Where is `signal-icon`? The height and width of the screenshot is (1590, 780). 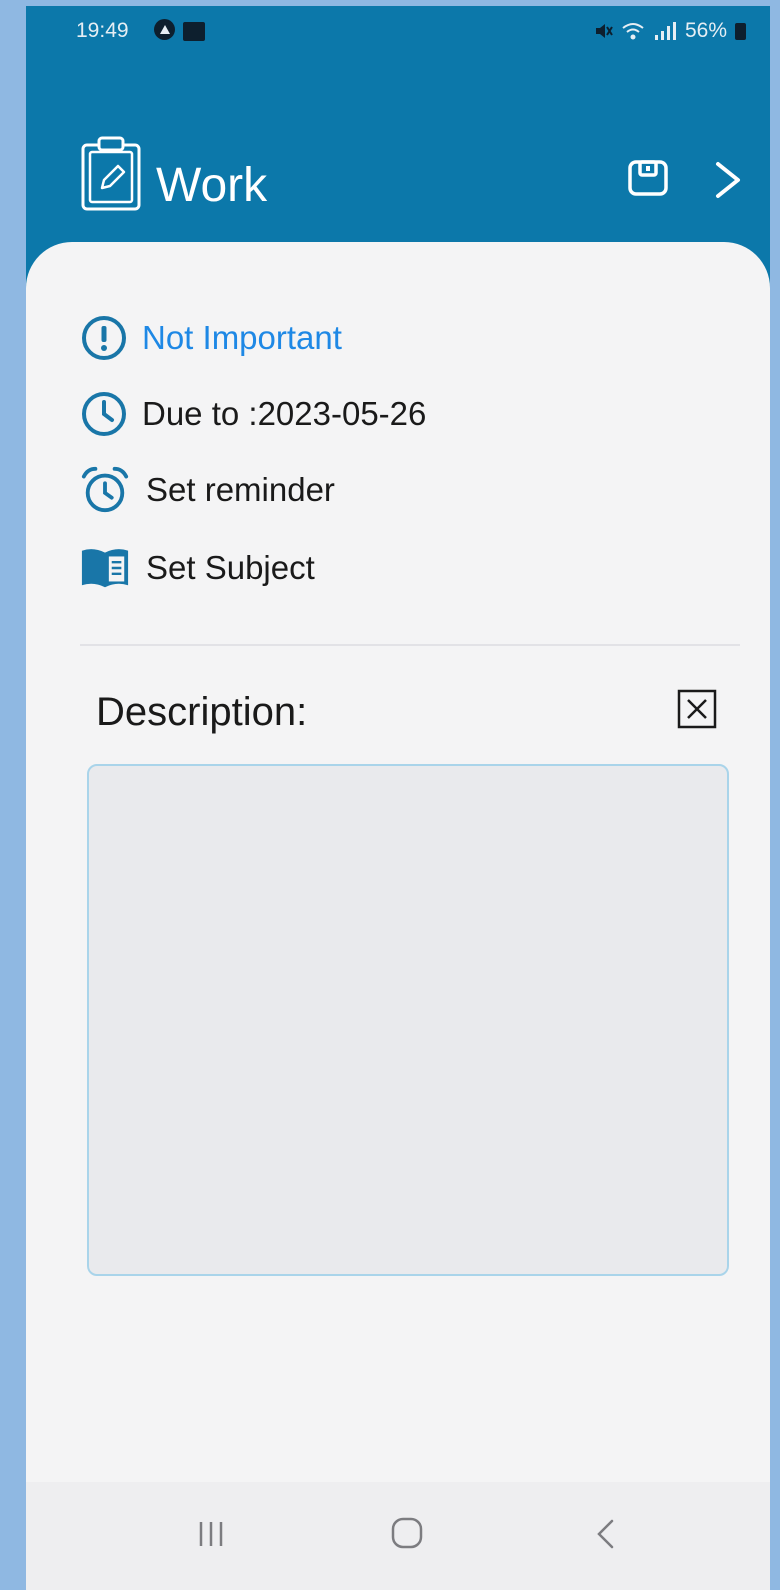 signal-icon is located at coordinates (665, 31).